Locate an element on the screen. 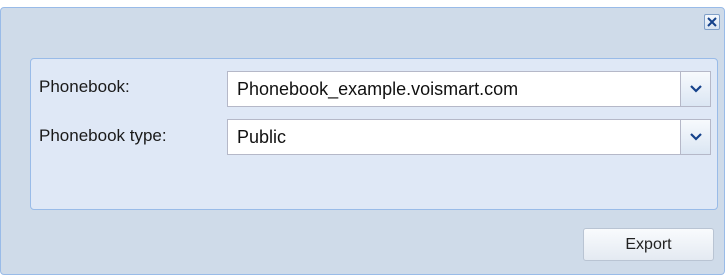 The image size is (727, 277). export-button: Export is located at coordinates (648, 244).